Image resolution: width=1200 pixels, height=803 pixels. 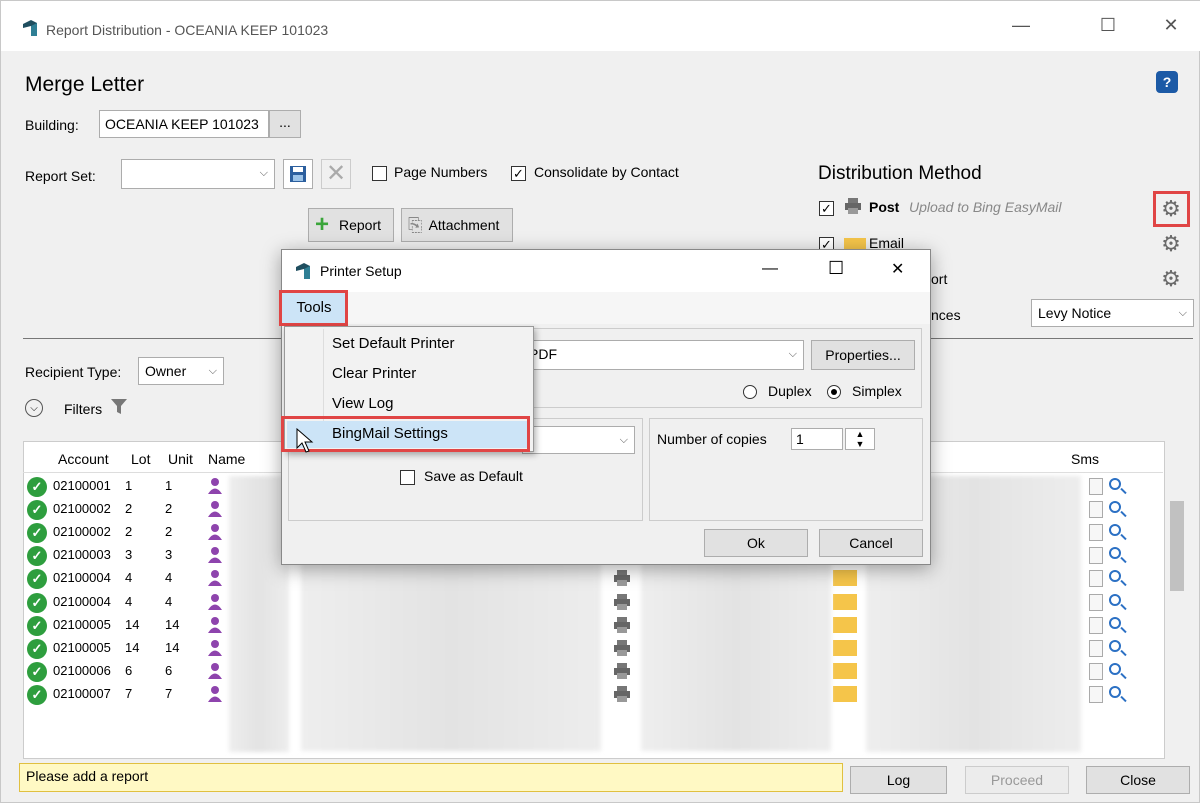 I want to click on dialog-close-button: ✕, so click(x=897, y=269).